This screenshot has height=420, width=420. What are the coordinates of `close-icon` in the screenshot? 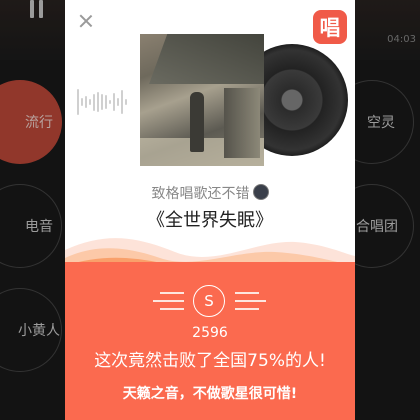 It's located at (86, 21).